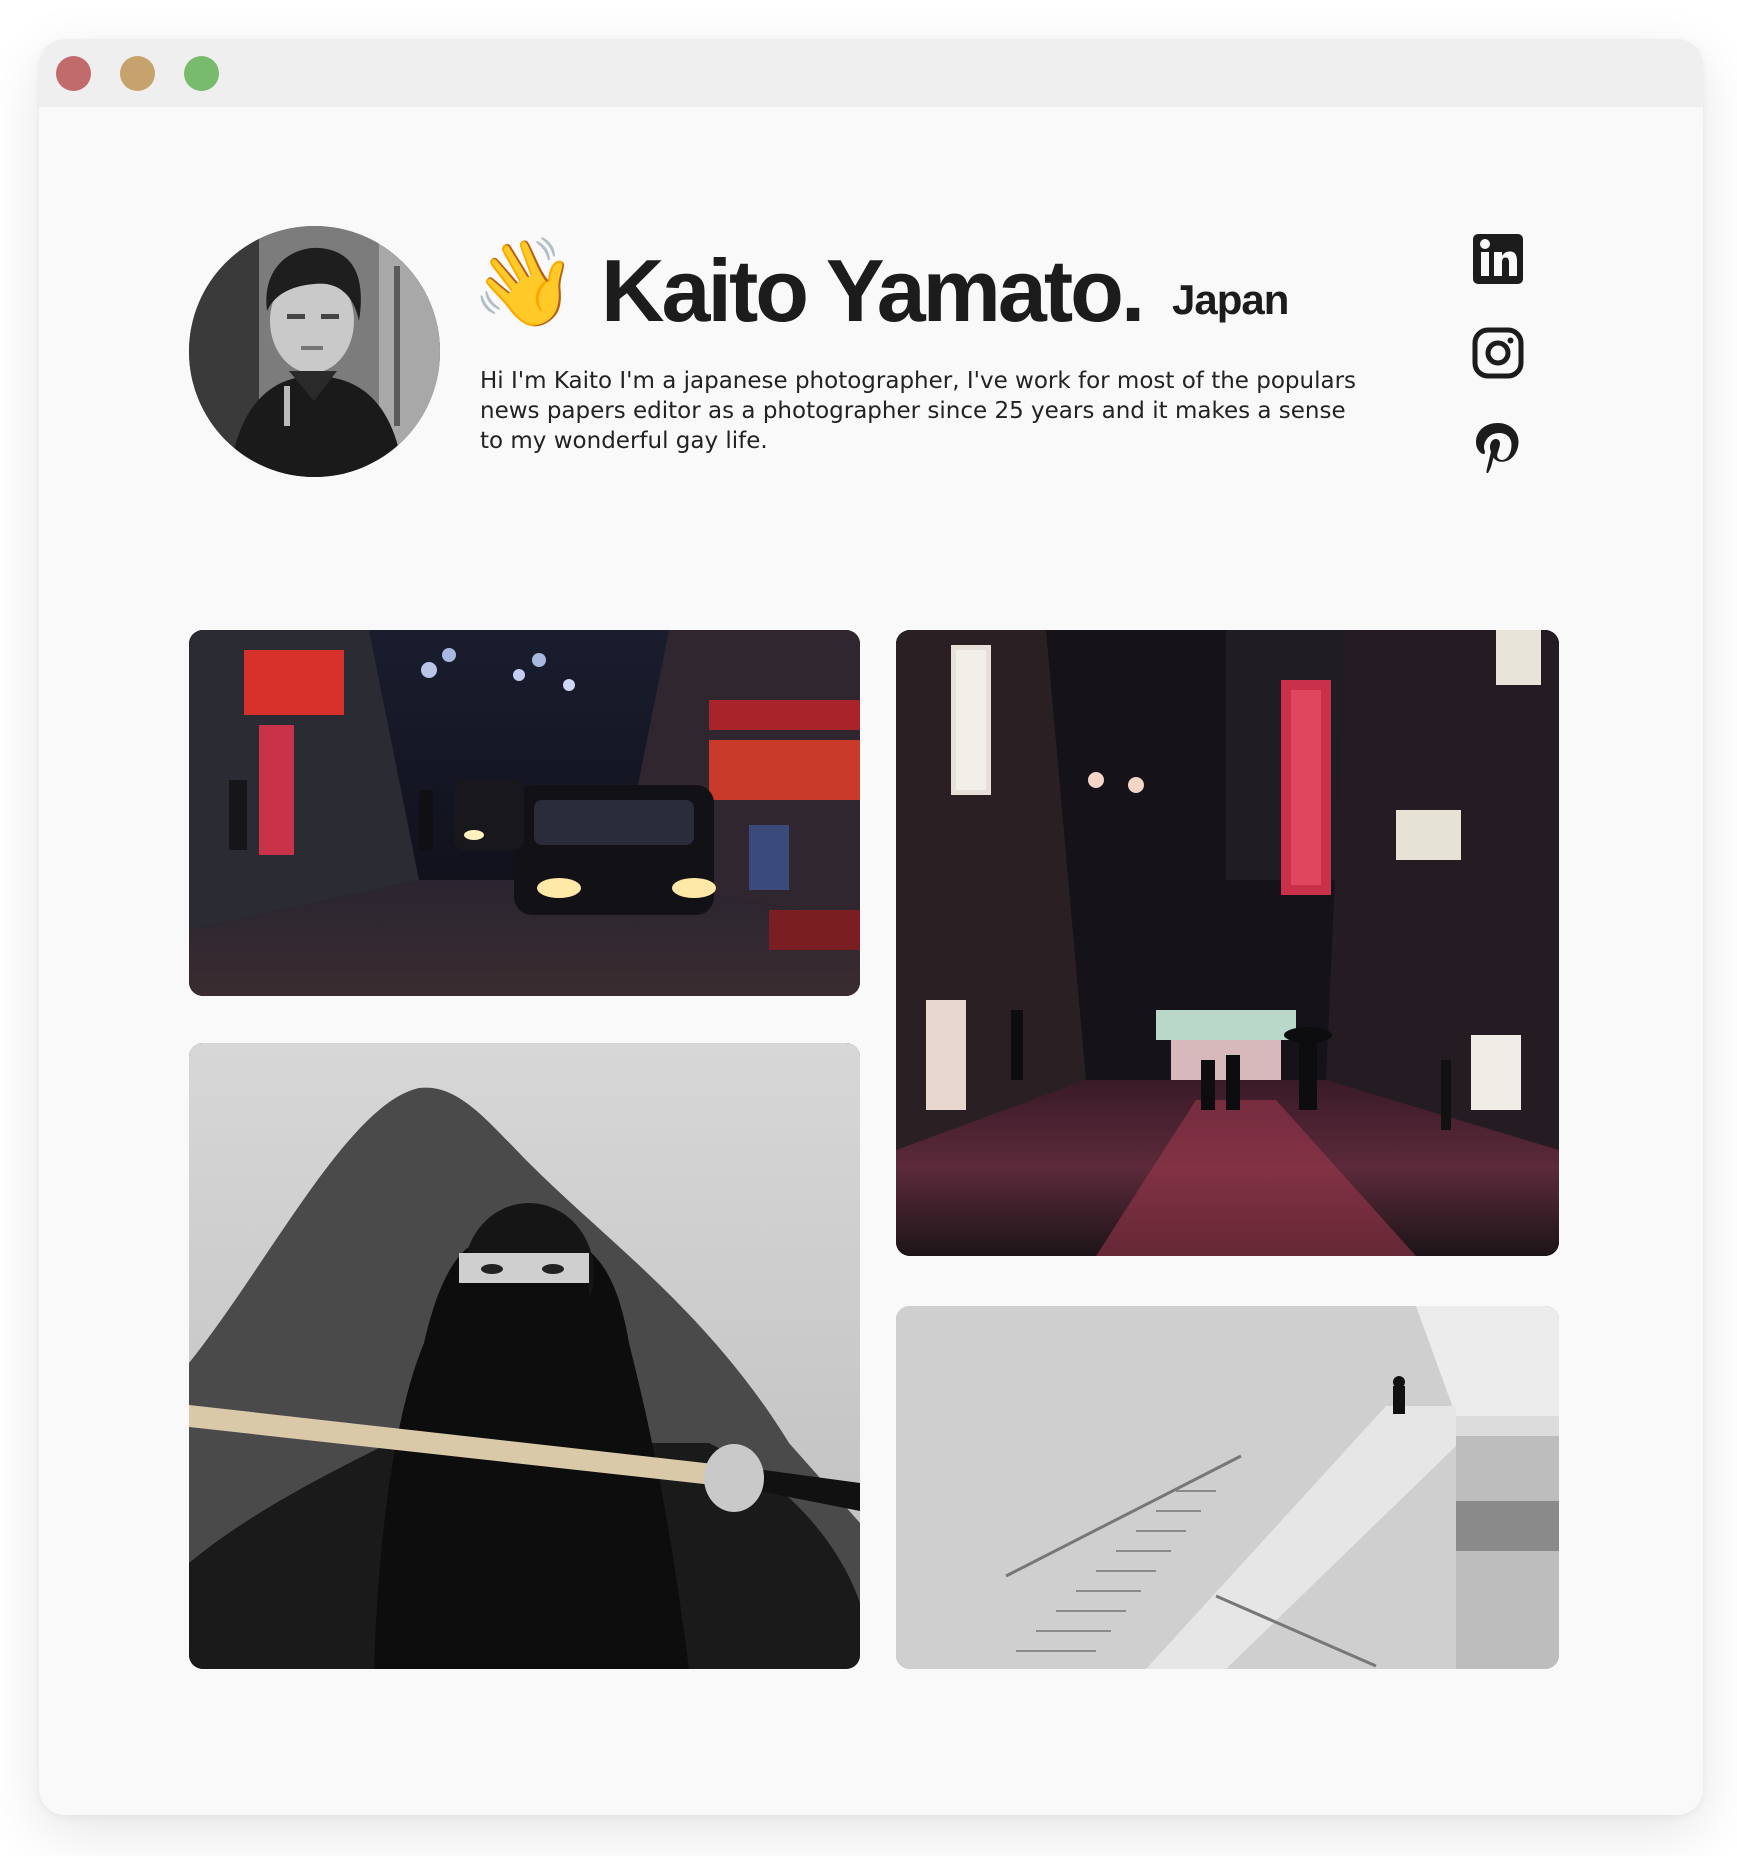 The width and height of the screenshot is (1737, 1856). I want to click on portrait-photo, so click(314, 351).